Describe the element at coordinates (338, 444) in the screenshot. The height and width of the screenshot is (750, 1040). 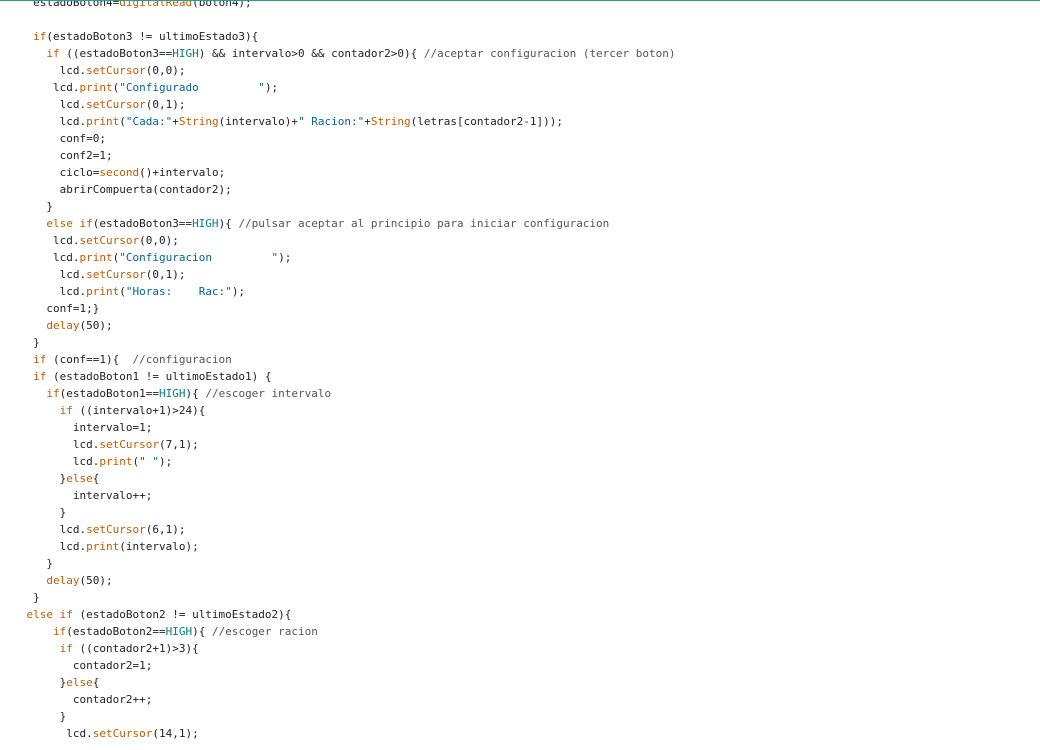
I see `code-line: lcd.setCursor(7,1);` at that location.